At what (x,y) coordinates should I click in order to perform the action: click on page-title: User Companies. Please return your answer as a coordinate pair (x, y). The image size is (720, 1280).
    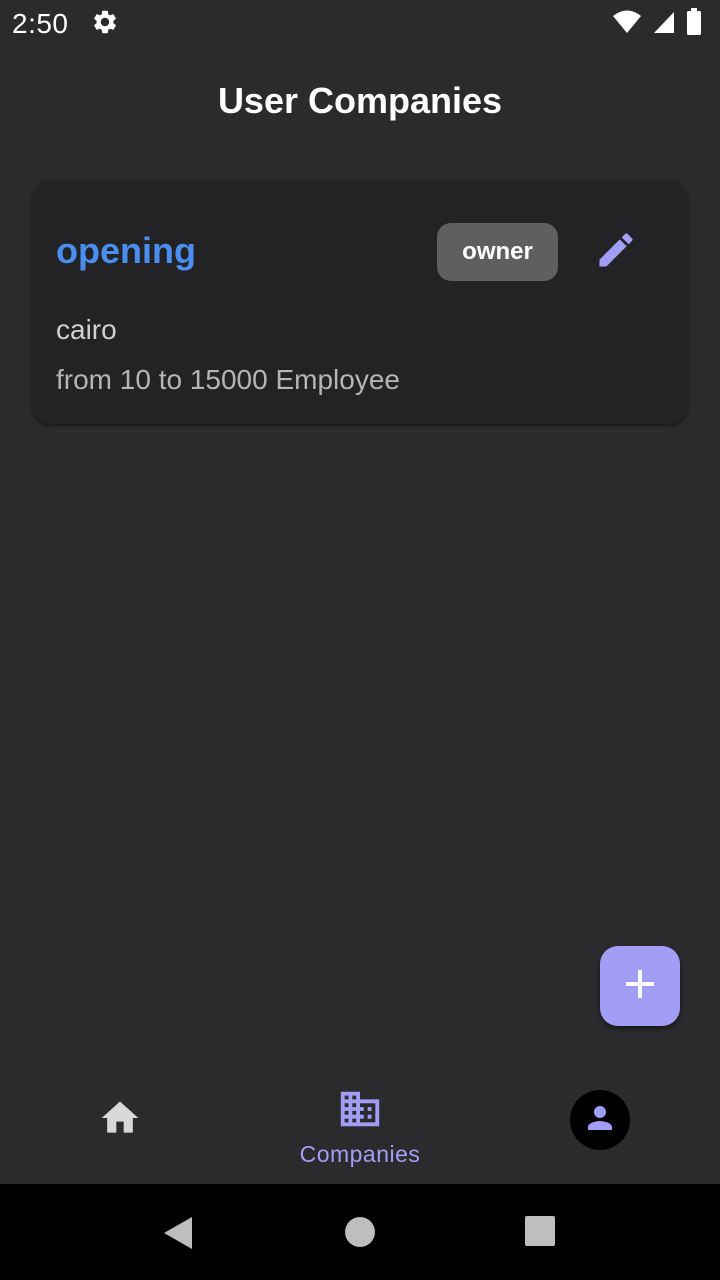
    Looking at the image, I should click on (360, 100).